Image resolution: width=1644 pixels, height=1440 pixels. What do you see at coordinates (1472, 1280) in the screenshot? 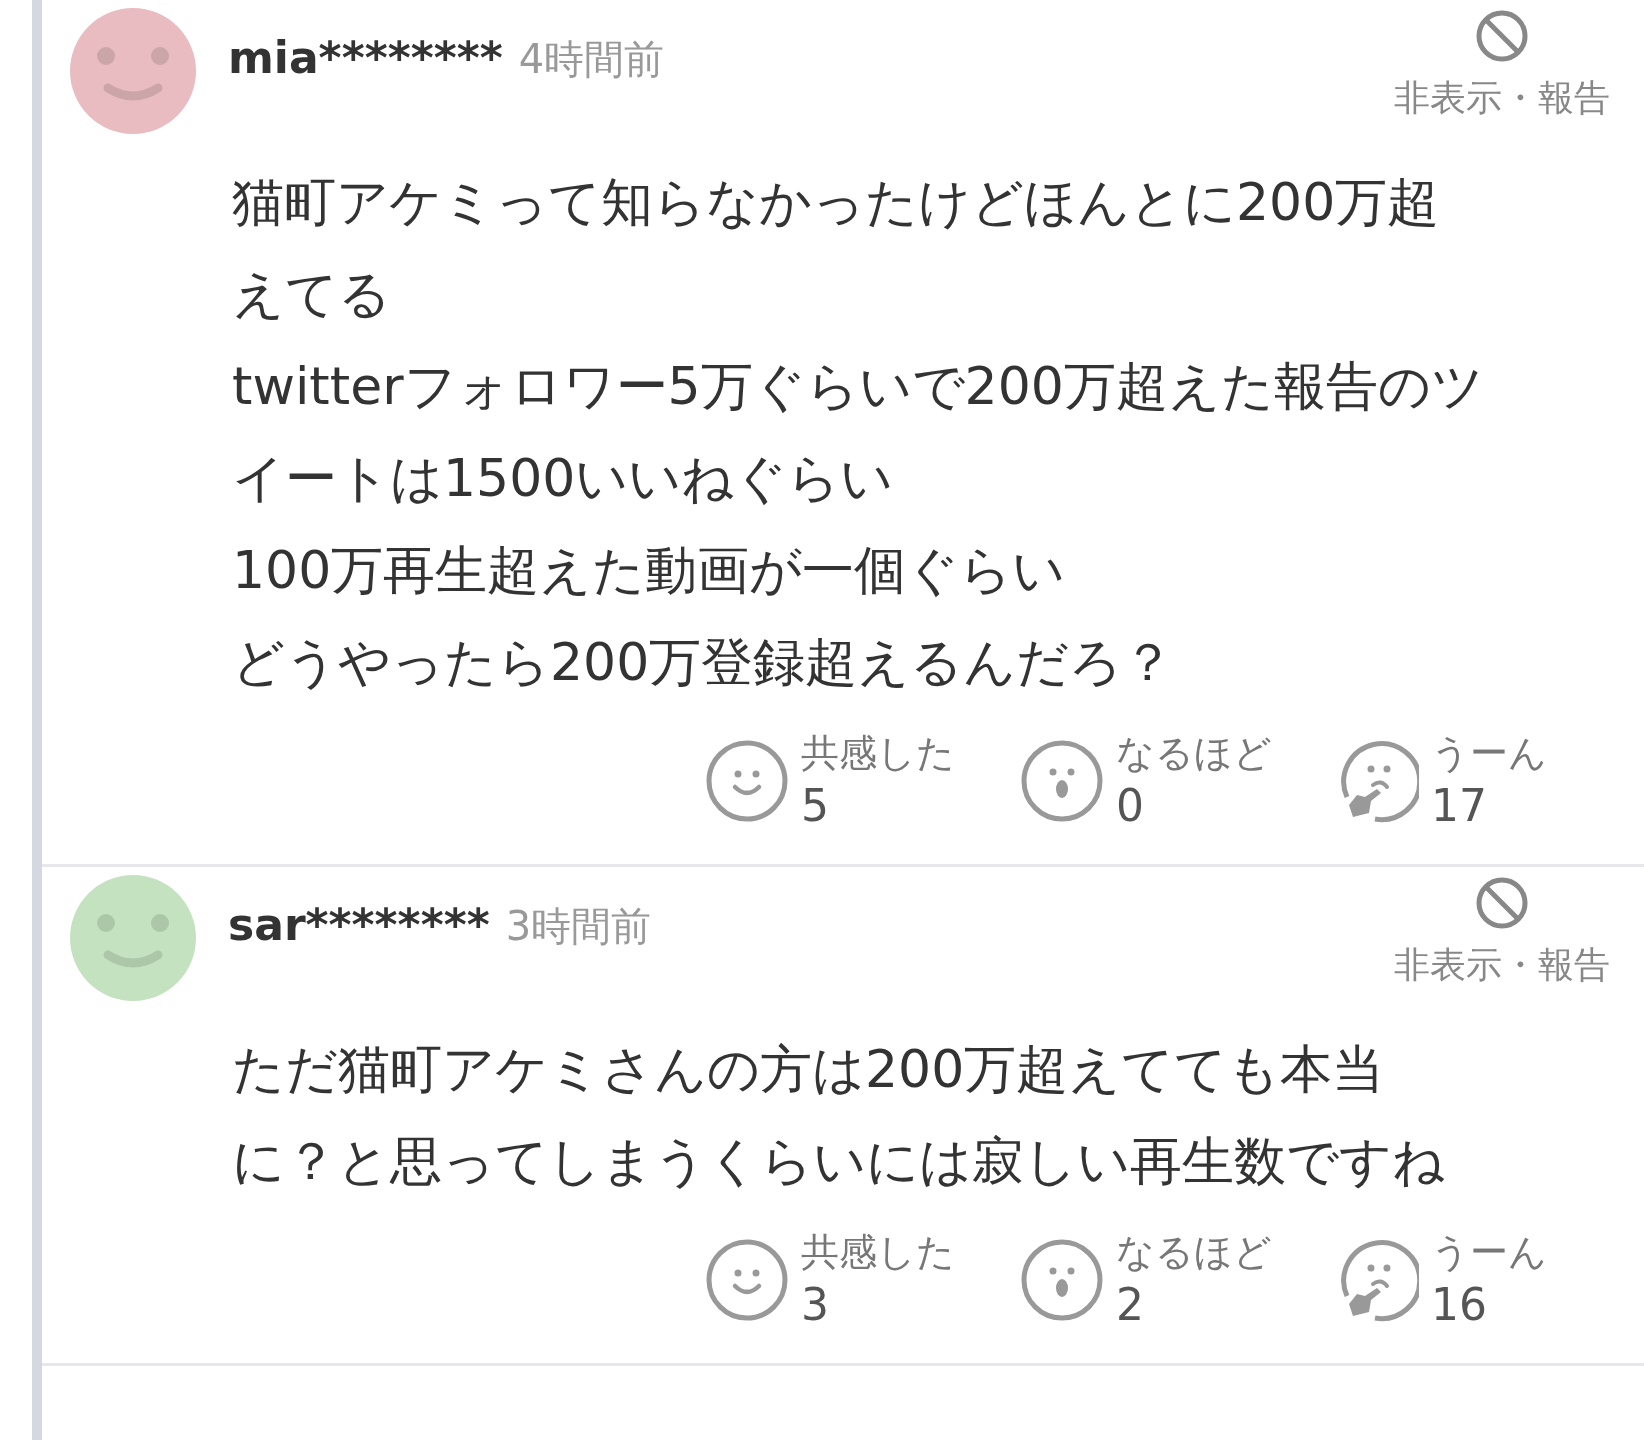
I see `reaction-button: うーん 16` at bounding box center [1472, 1280].